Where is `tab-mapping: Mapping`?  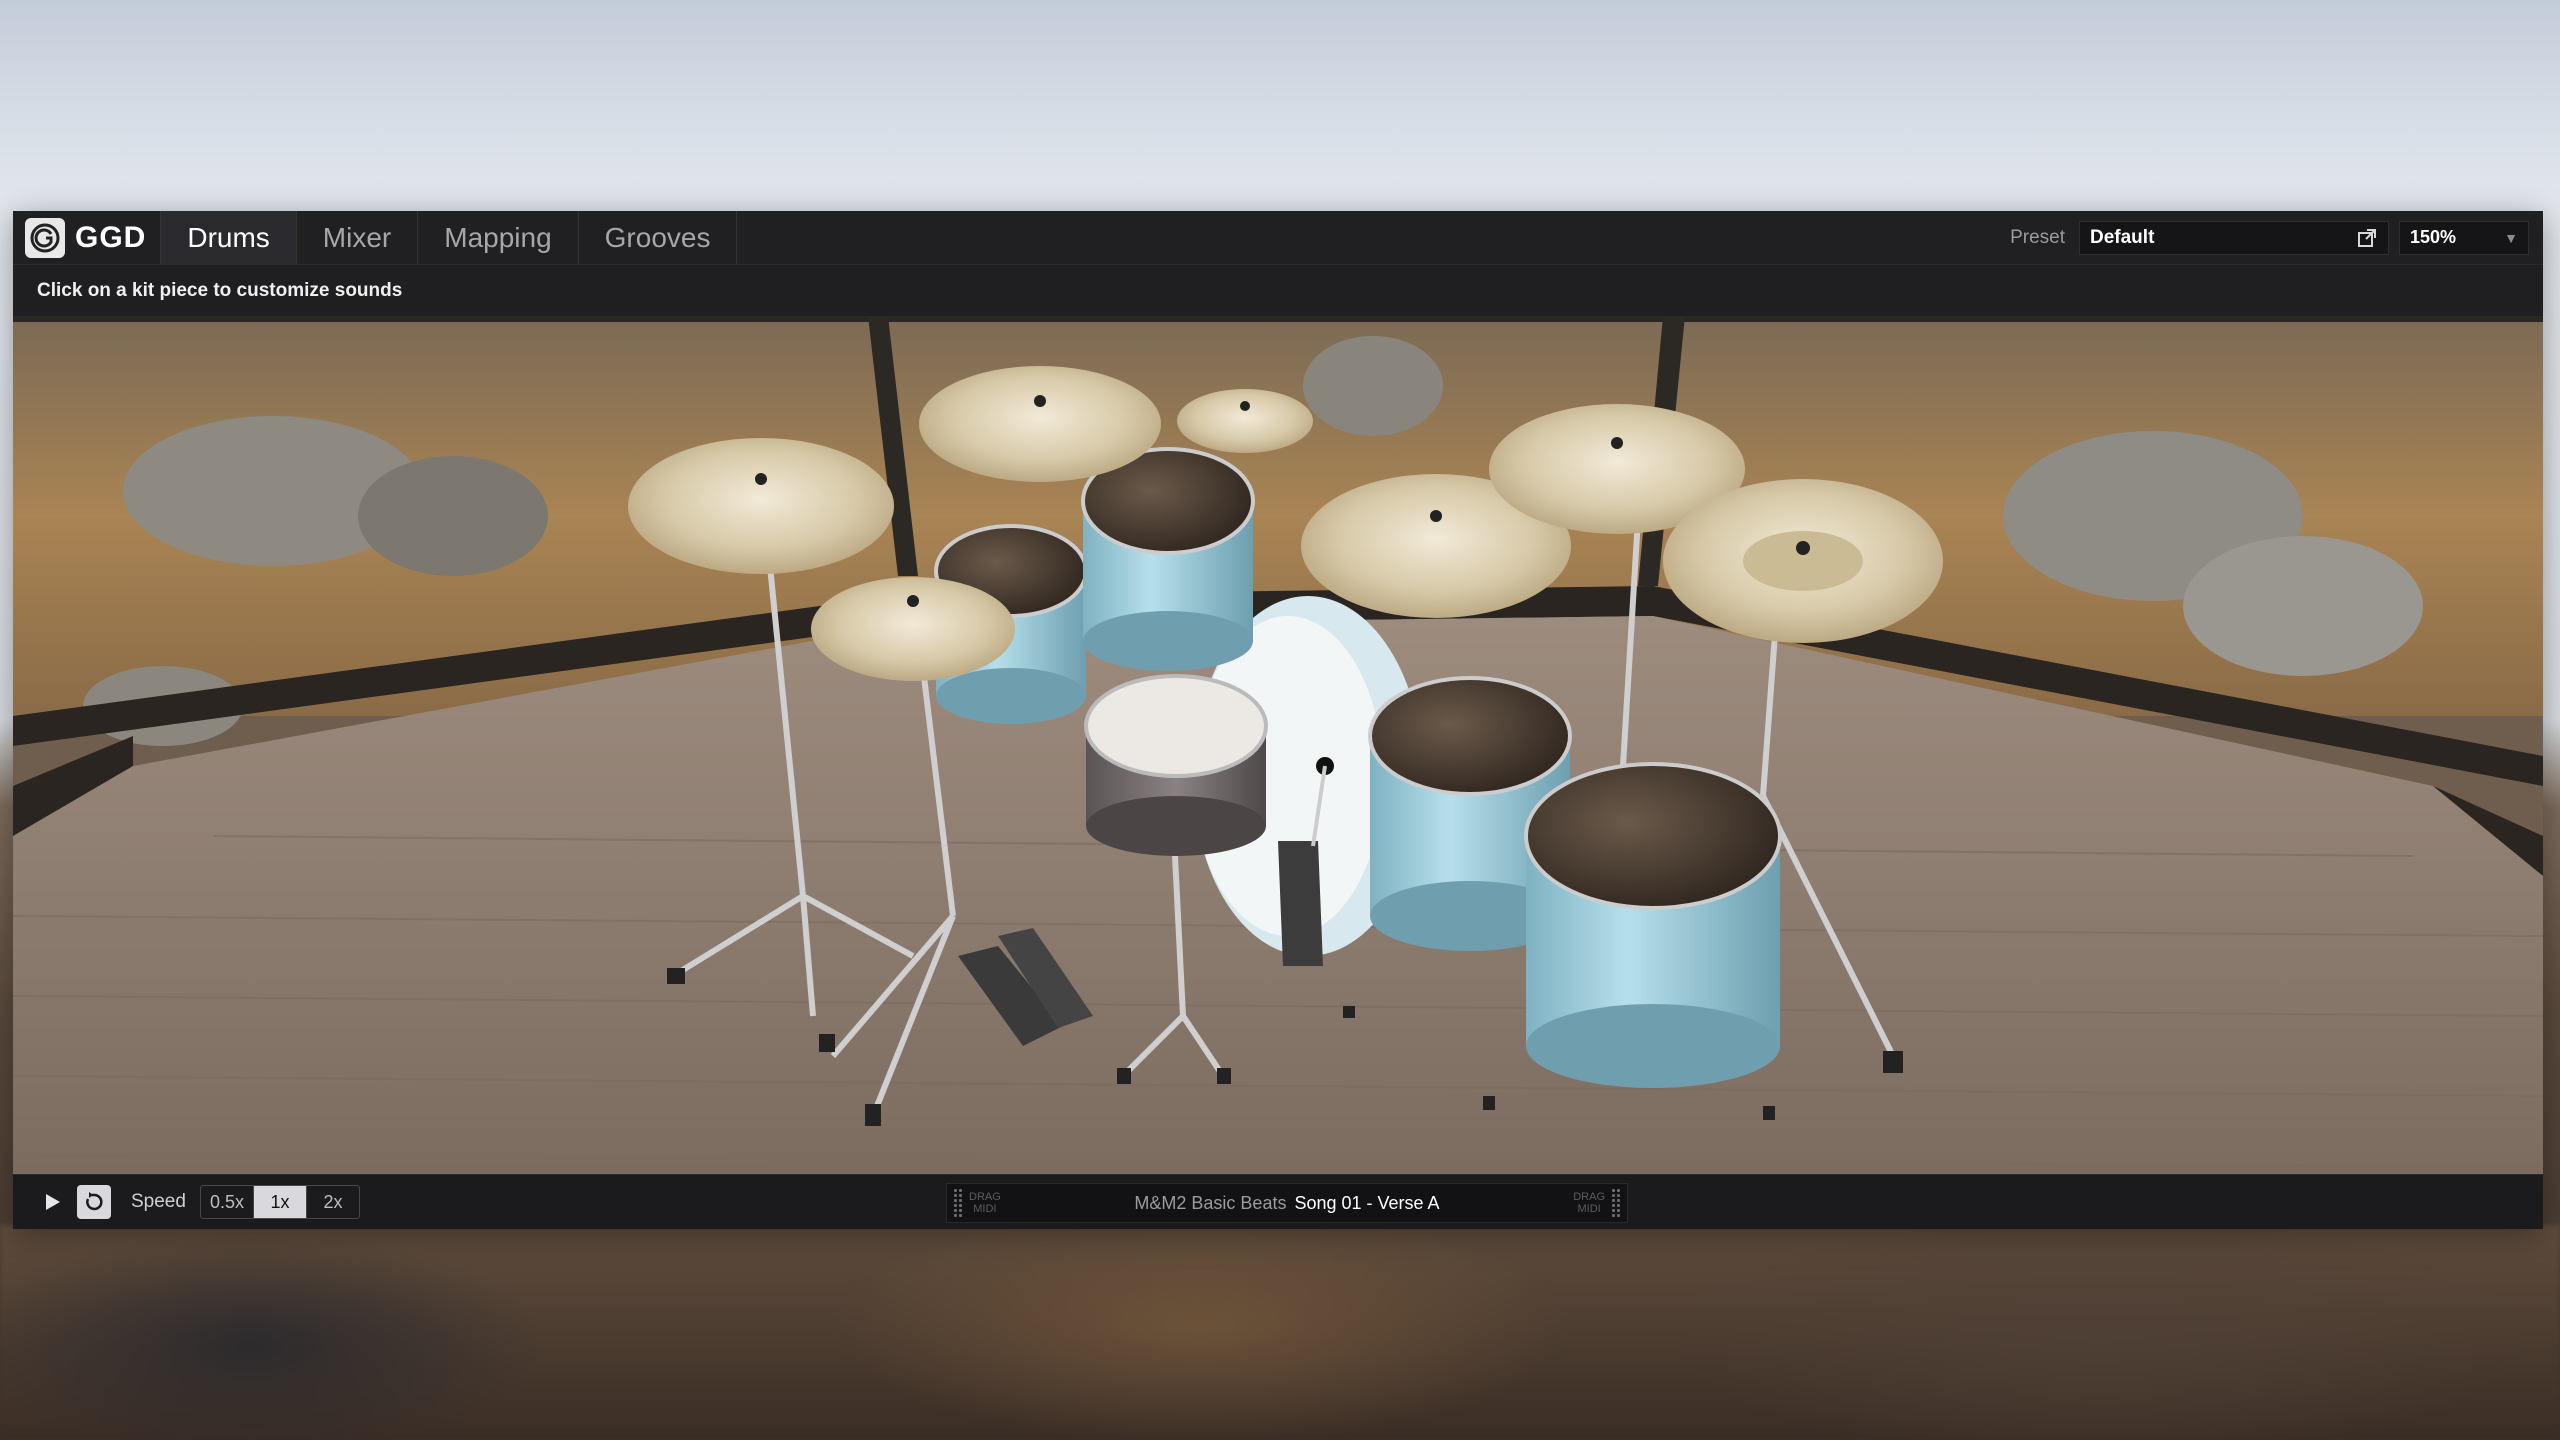
tab-mapping: Mapping is located at coordinates (498, 237).